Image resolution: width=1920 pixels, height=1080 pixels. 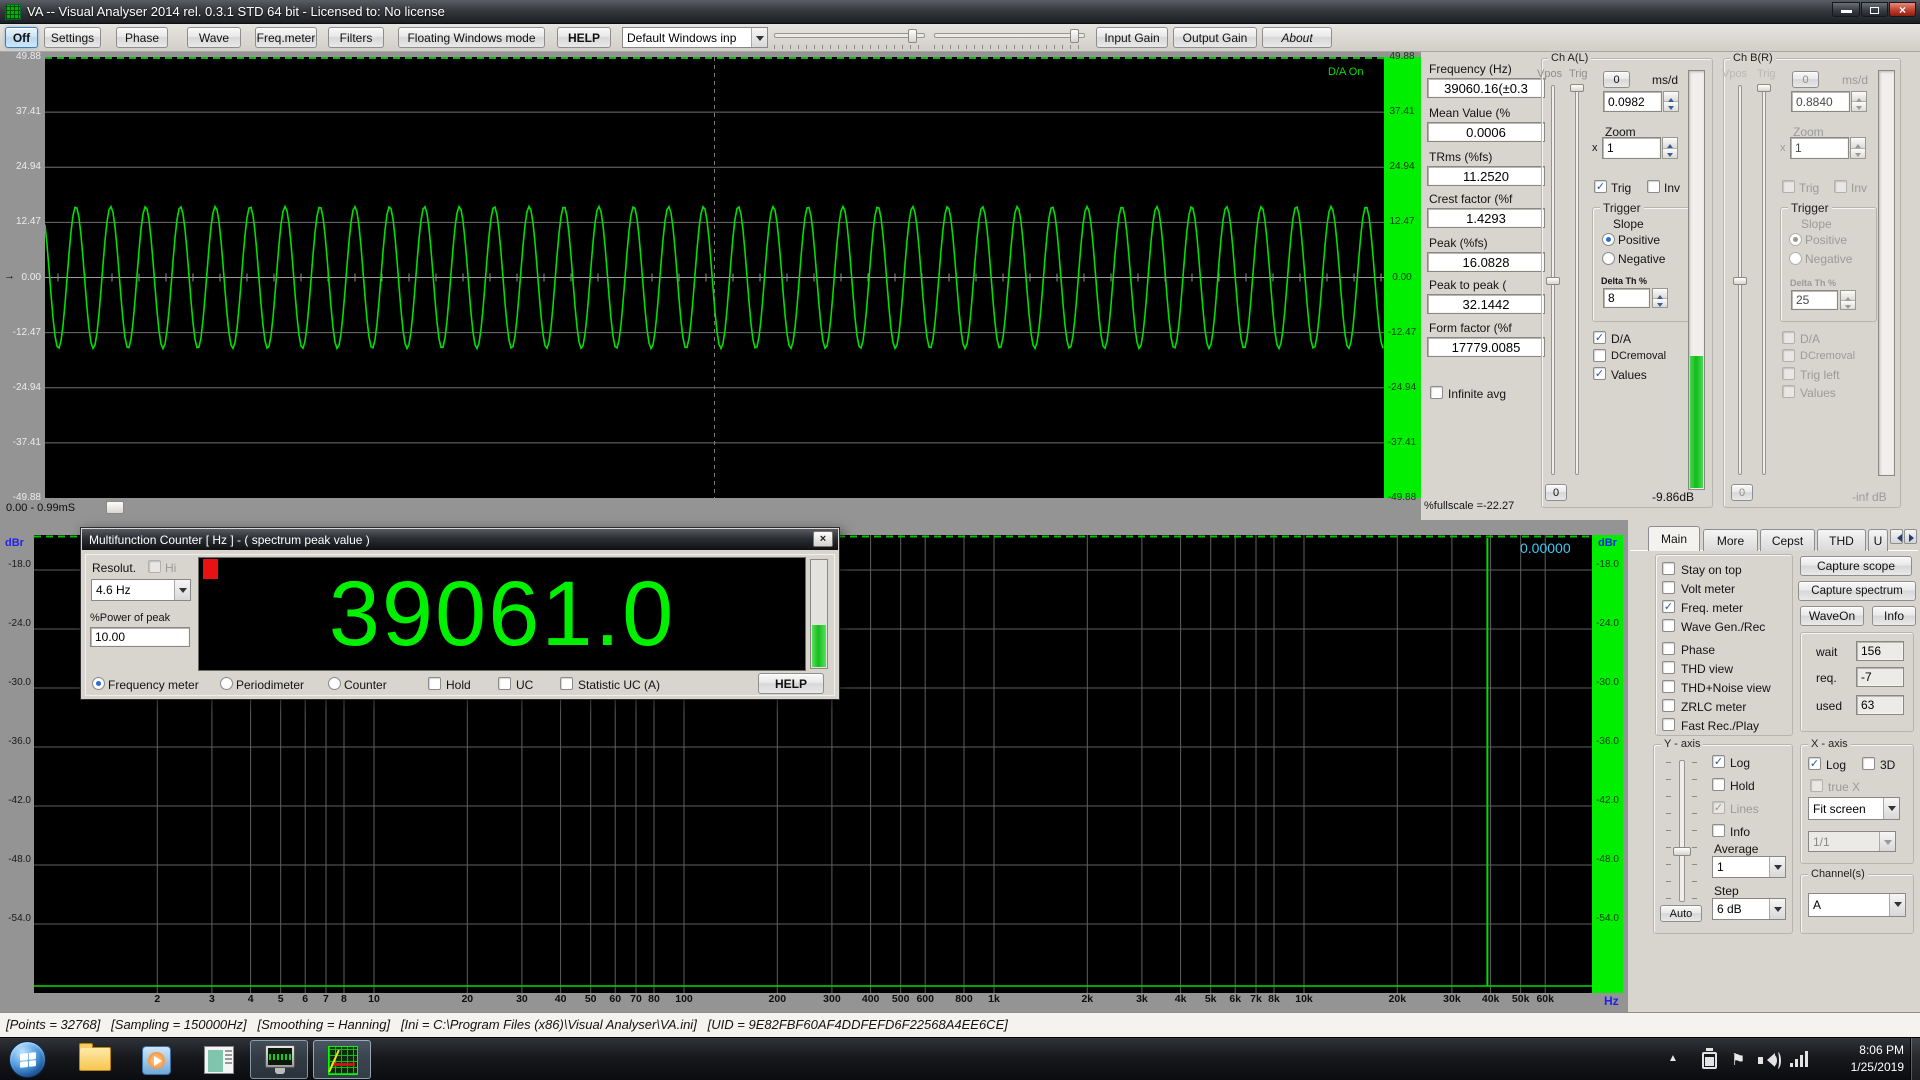 I want to click on taskbar-item-explorer, so click(x=95, y=1060).